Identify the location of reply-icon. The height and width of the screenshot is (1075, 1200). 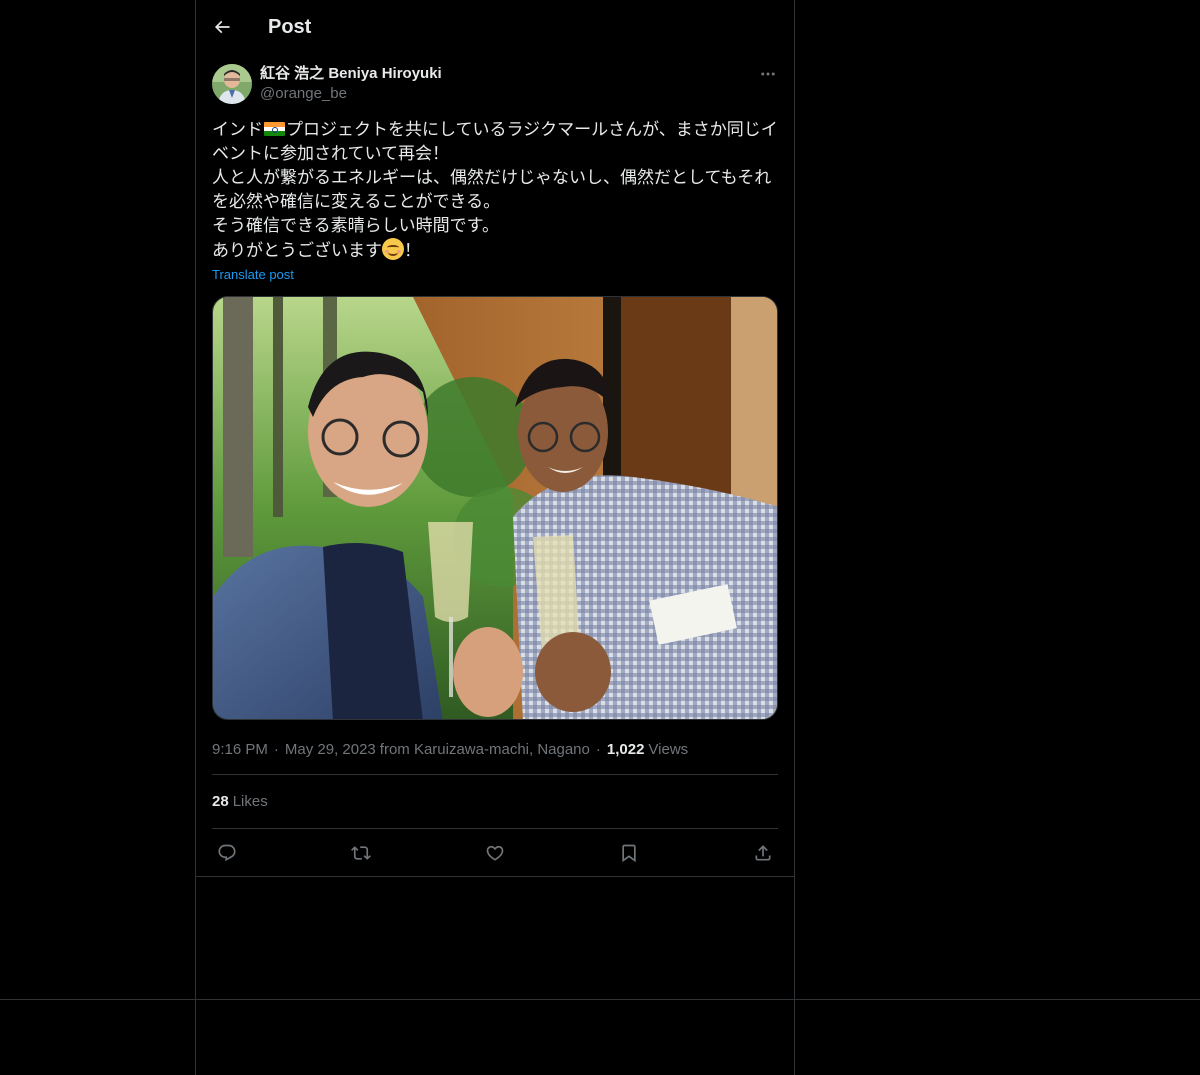
(227, 852).